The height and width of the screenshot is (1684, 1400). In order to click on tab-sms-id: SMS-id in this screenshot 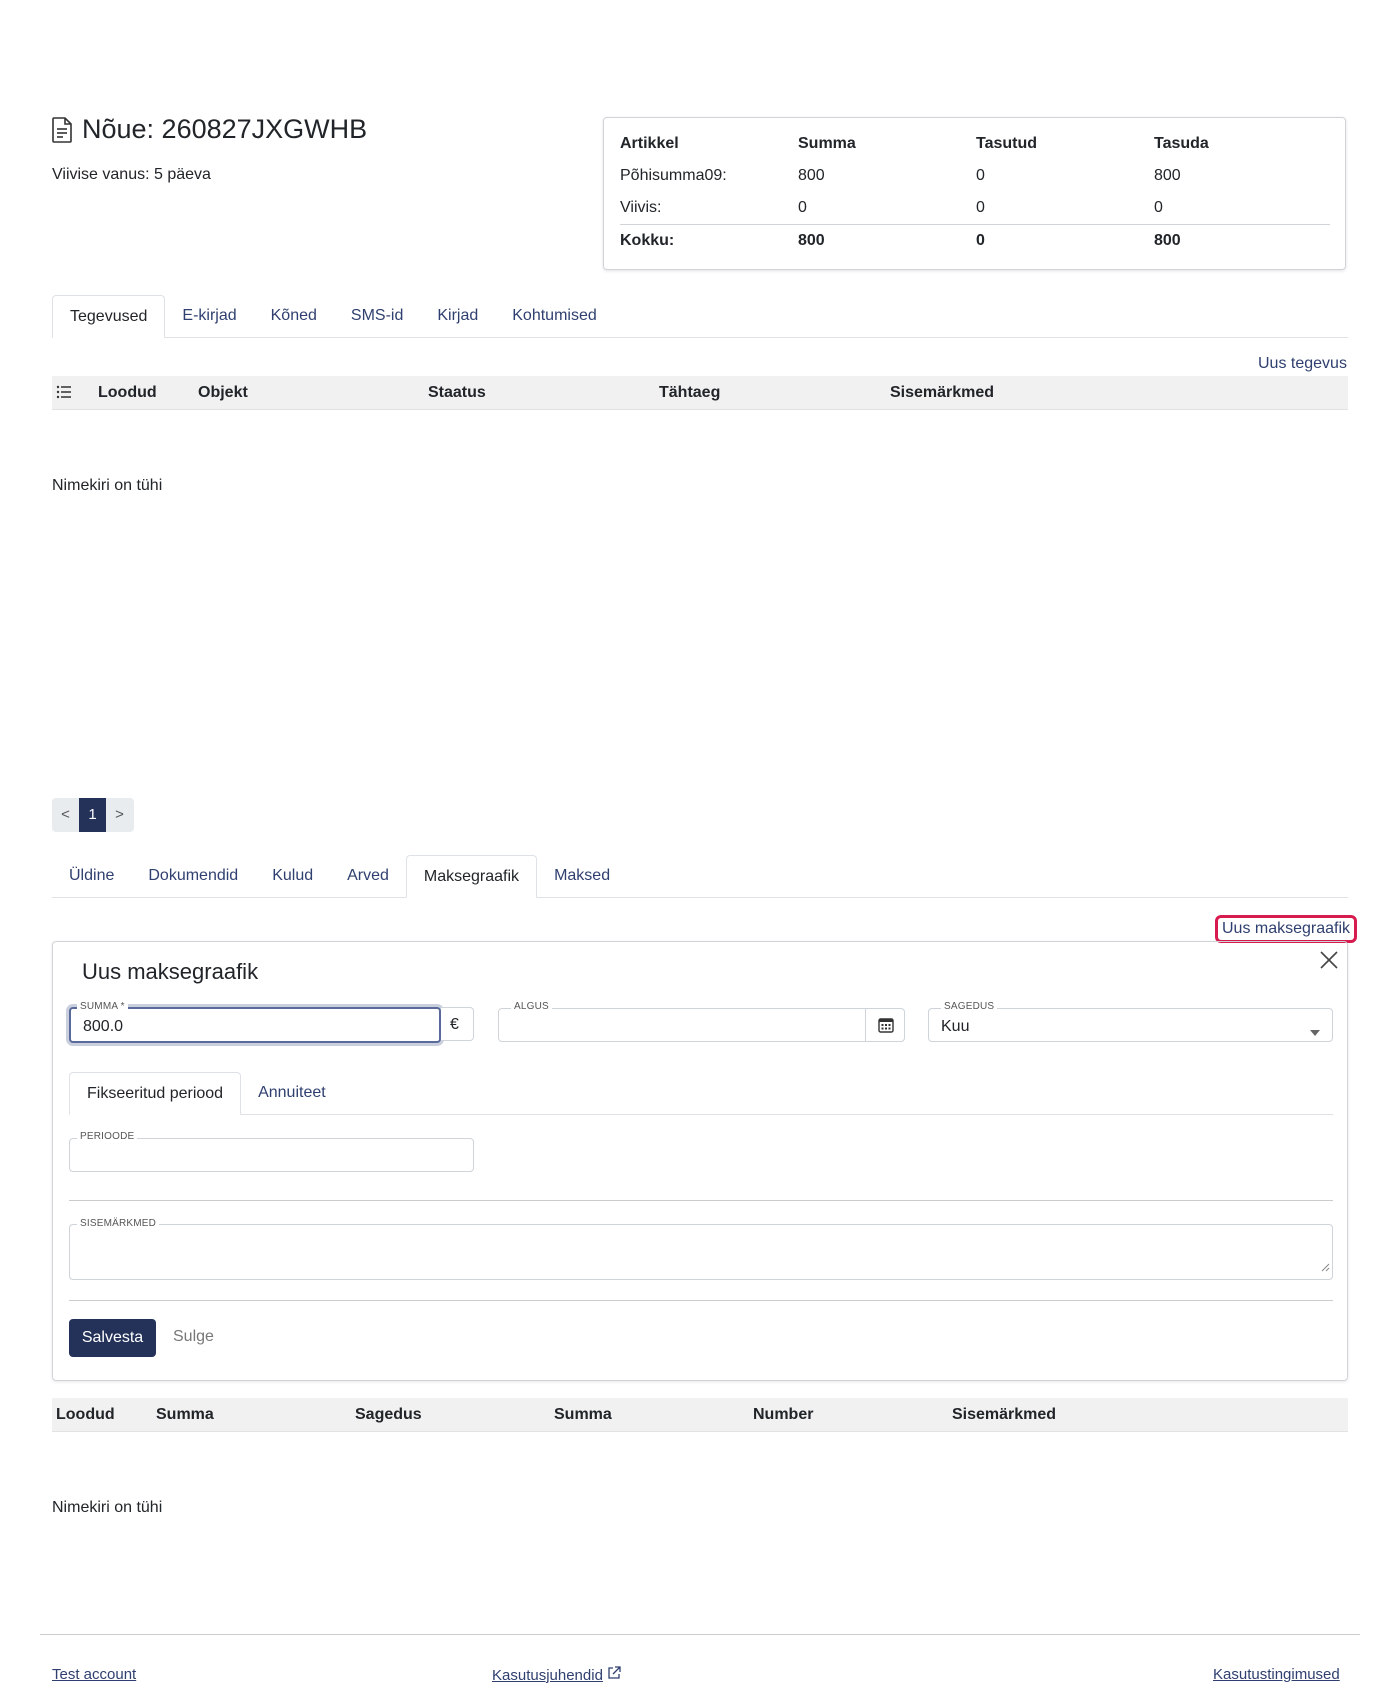, I will do `click(377, 316)`.